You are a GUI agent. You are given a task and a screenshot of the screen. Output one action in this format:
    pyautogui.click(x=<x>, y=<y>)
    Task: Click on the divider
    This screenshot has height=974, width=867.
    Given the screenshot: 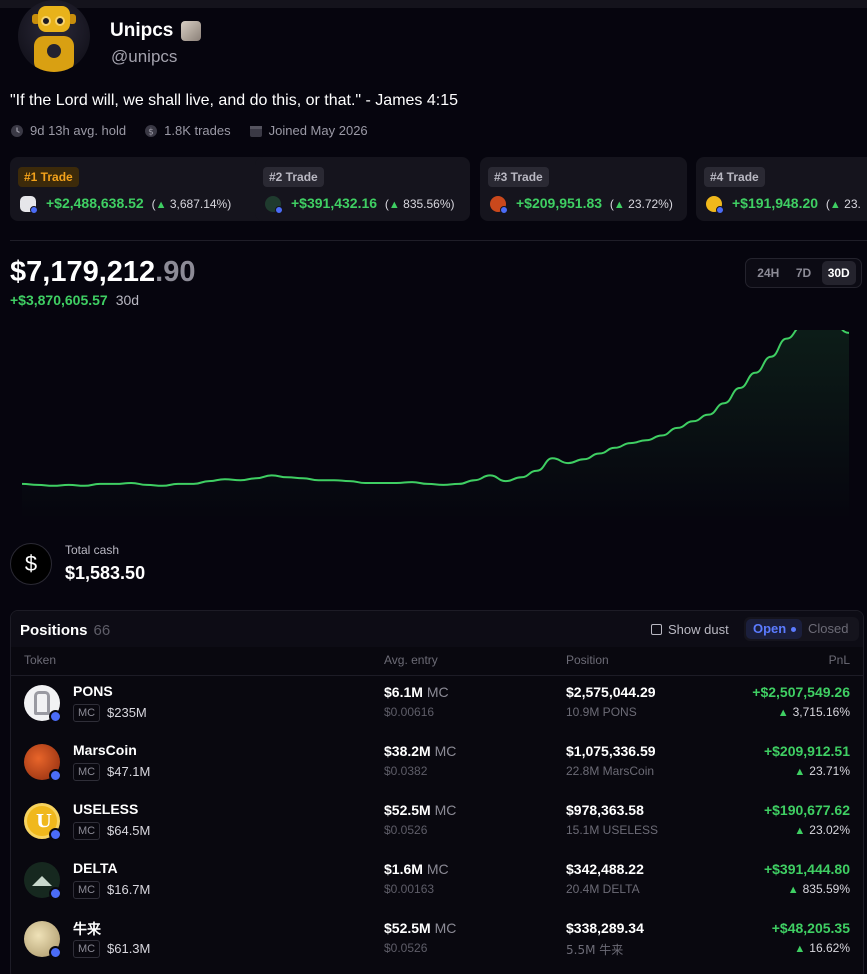 What is the action you would take?
    pyautogui.click(x=438, y=240)
    